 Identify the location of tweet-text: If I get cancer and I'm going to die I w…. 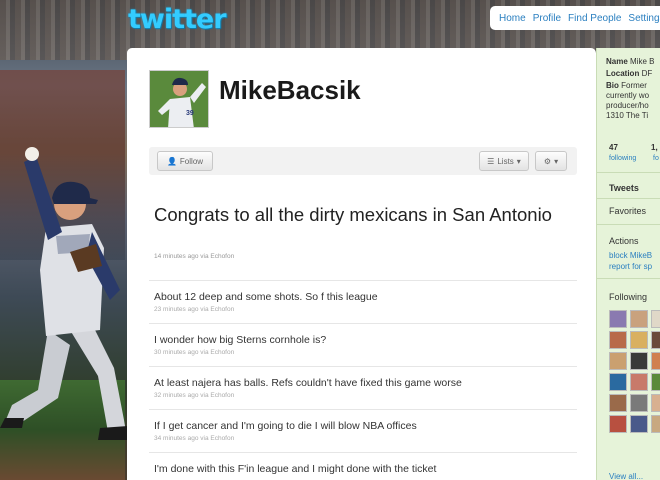
(285, 426).